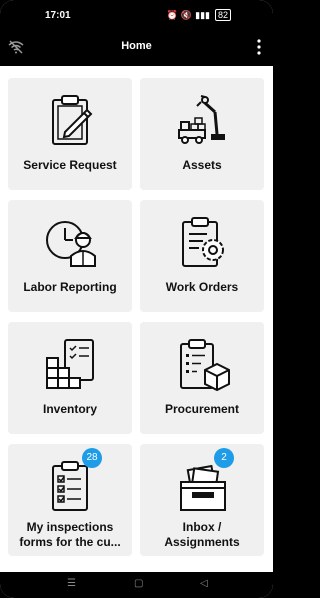 This screenshot has height=598, width=320. Describe the element at coordinates (202, 15) in the screenshot. I see `signal-icon: ▮▮▮` at that location.